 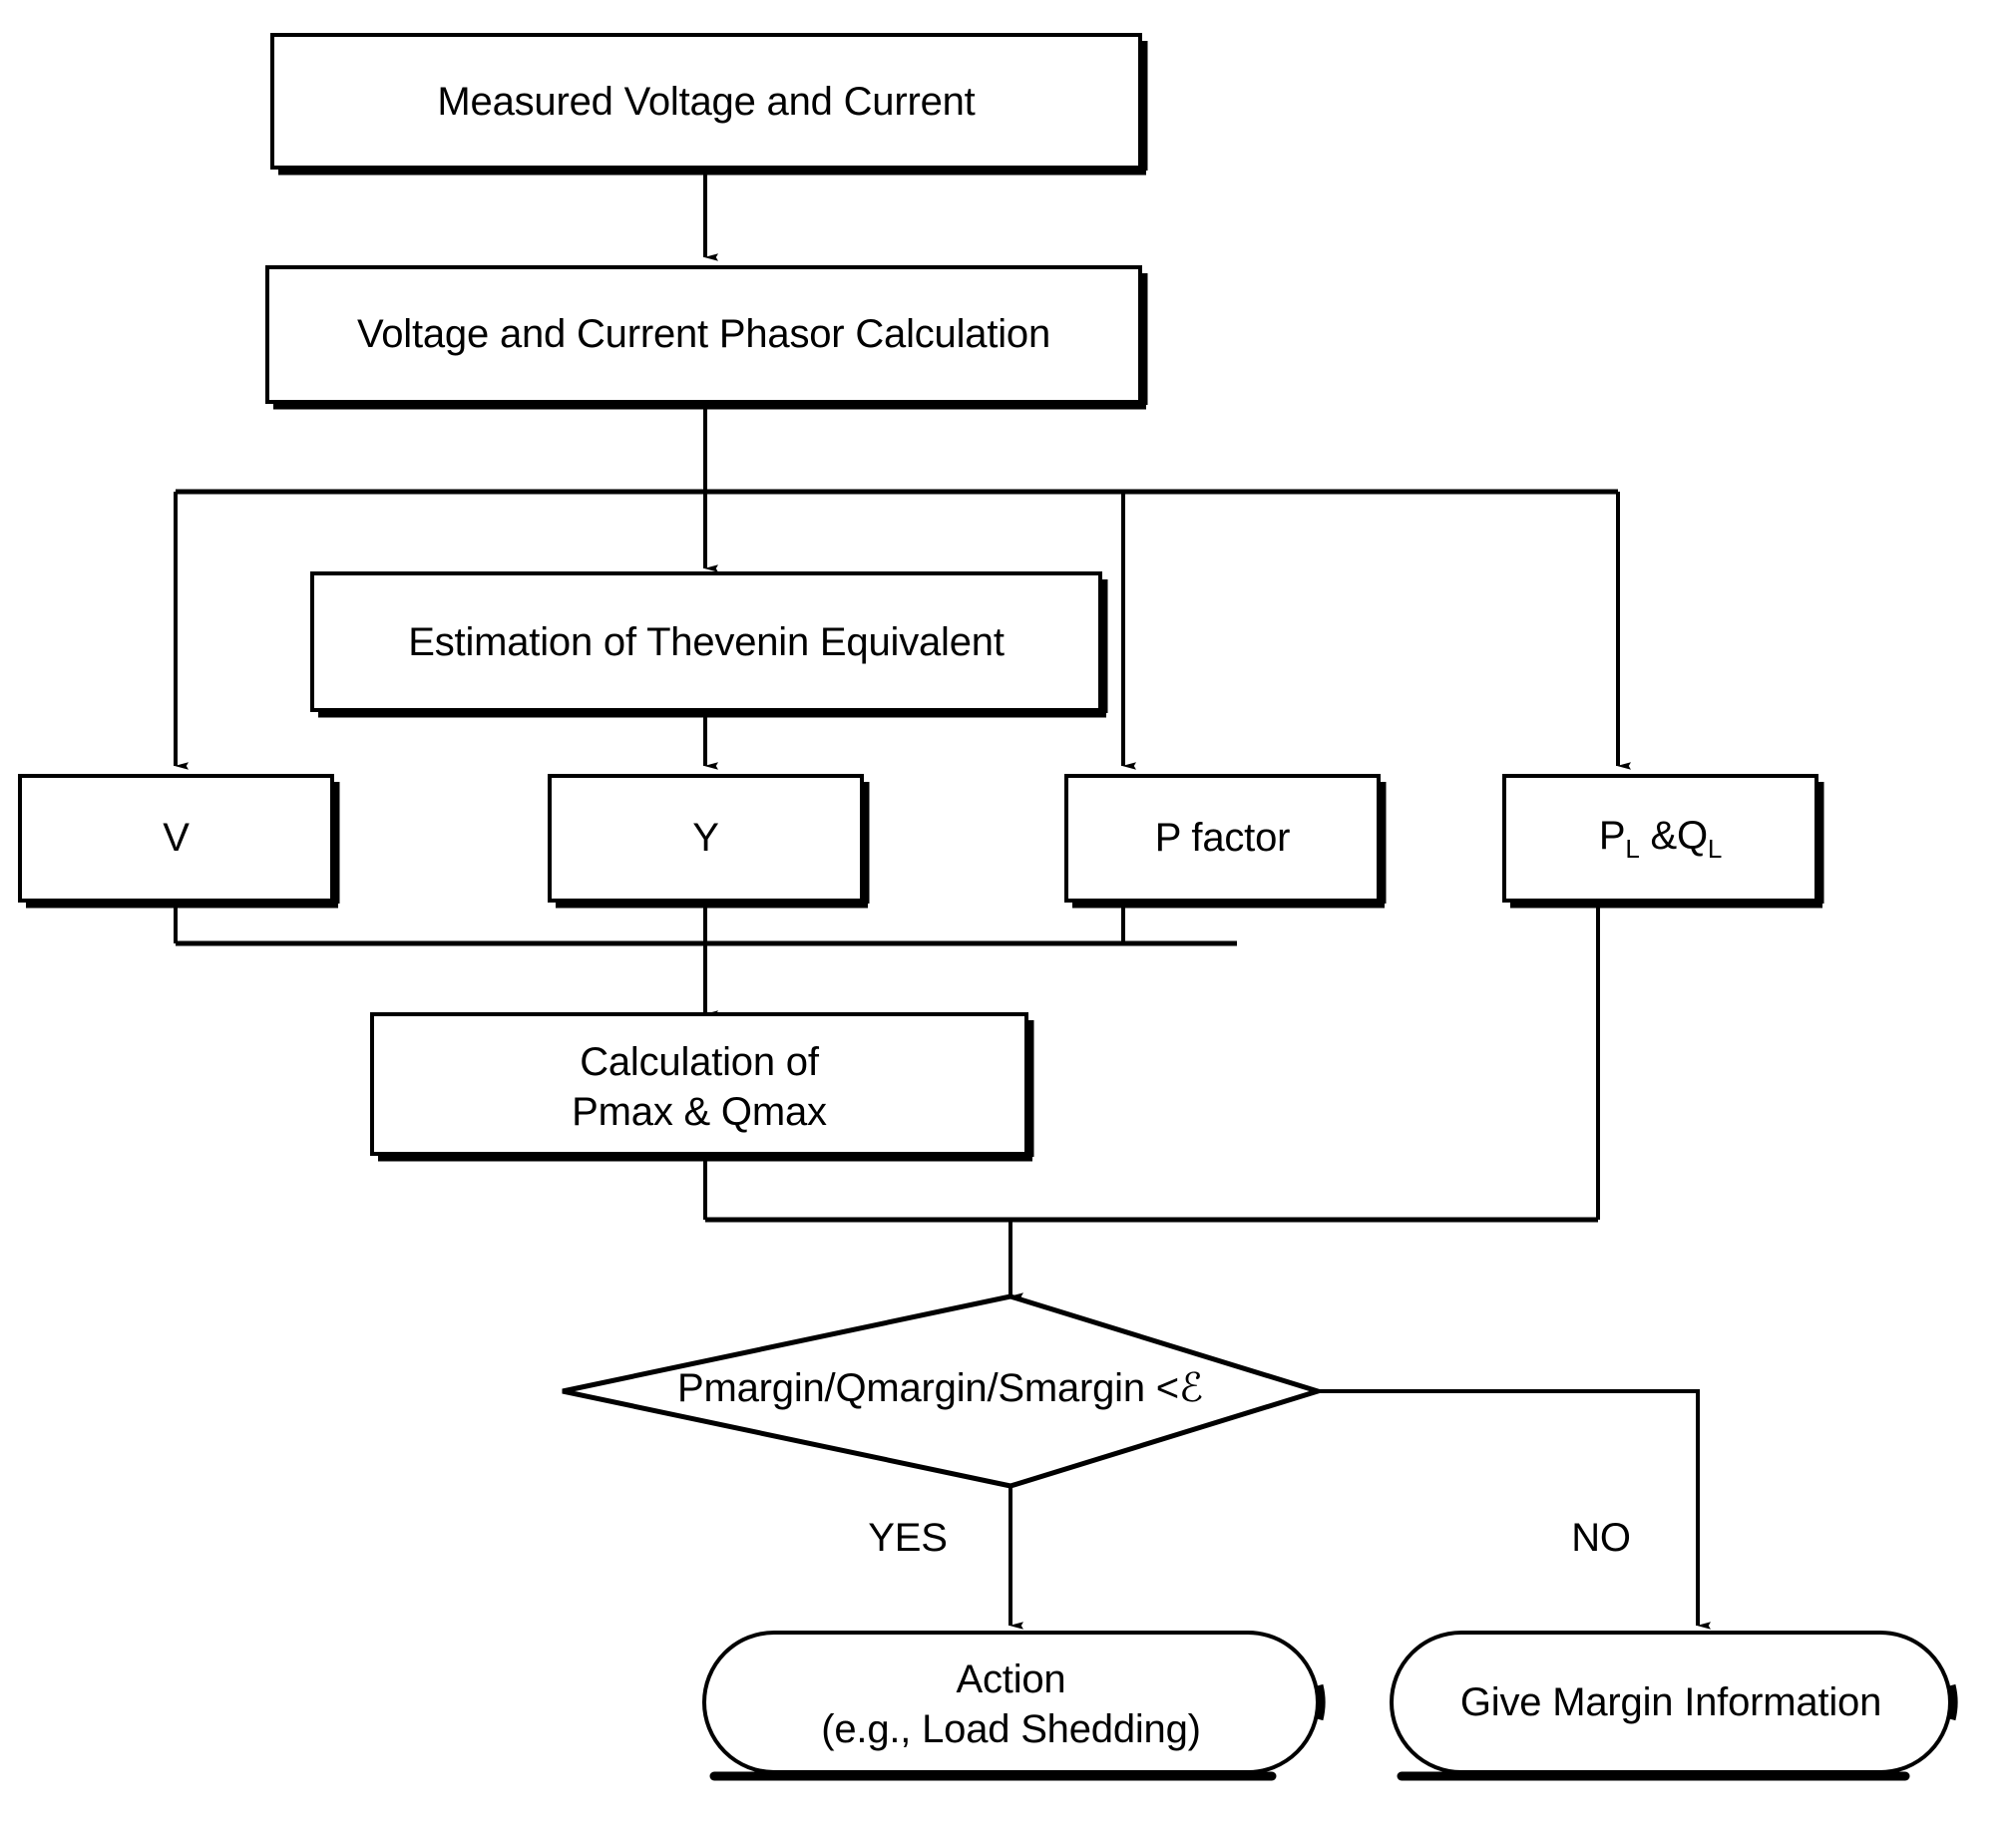 What do you see at coordinates (1674, 1706) in the screenshot?
I see `node-give-margin-information` at bounding box center [1674, 1706].